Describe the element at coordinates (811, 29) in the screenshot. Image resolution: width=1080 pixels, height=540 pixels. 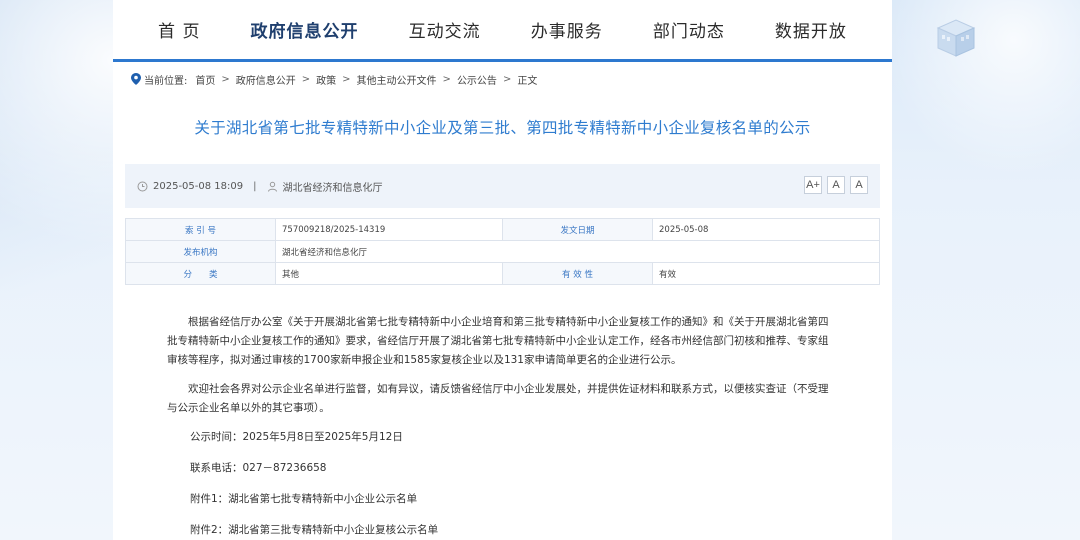
I see `nav-item-open-data: 数据开放` at that location.